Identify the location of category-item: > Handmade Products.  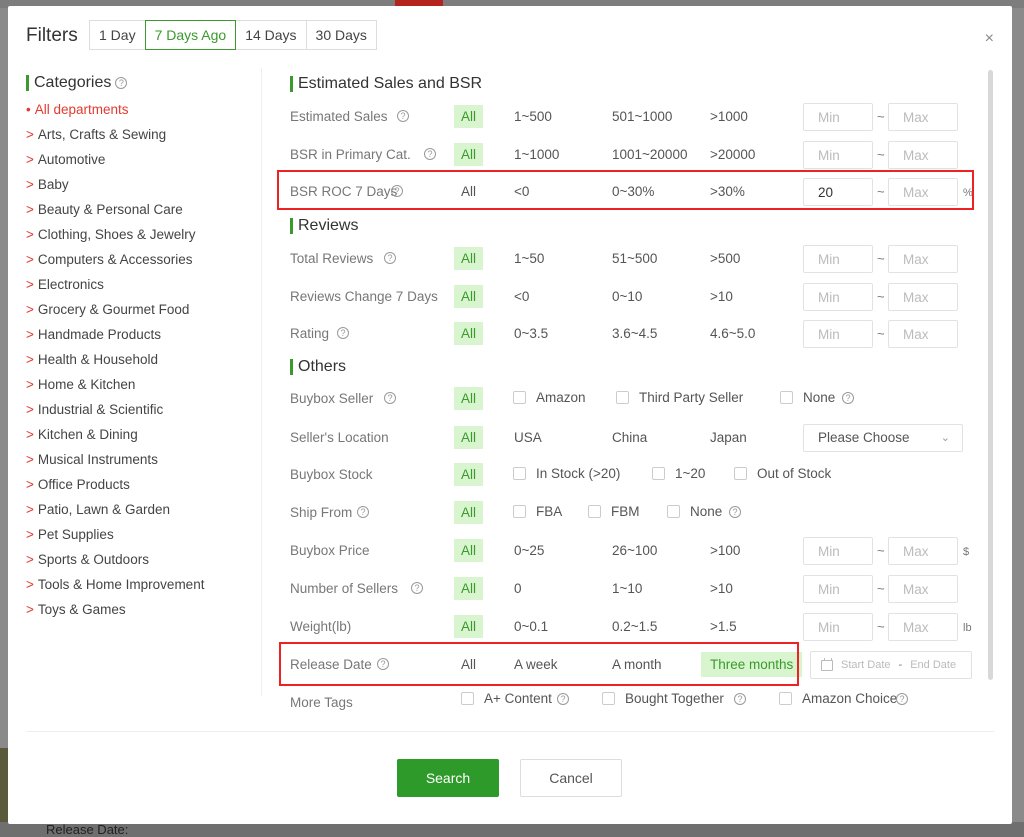
(115, 337).